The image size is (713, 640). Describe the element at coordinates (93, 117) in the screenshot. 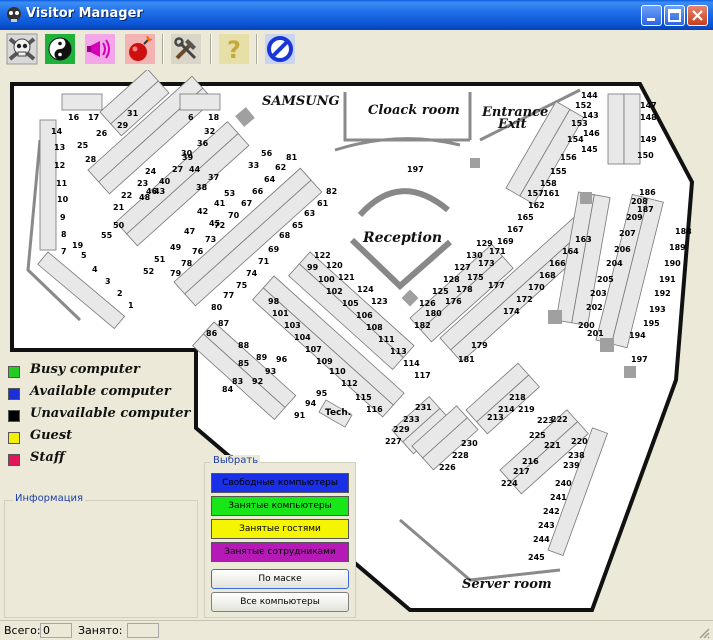

I see `computer-label: 17` at that location.